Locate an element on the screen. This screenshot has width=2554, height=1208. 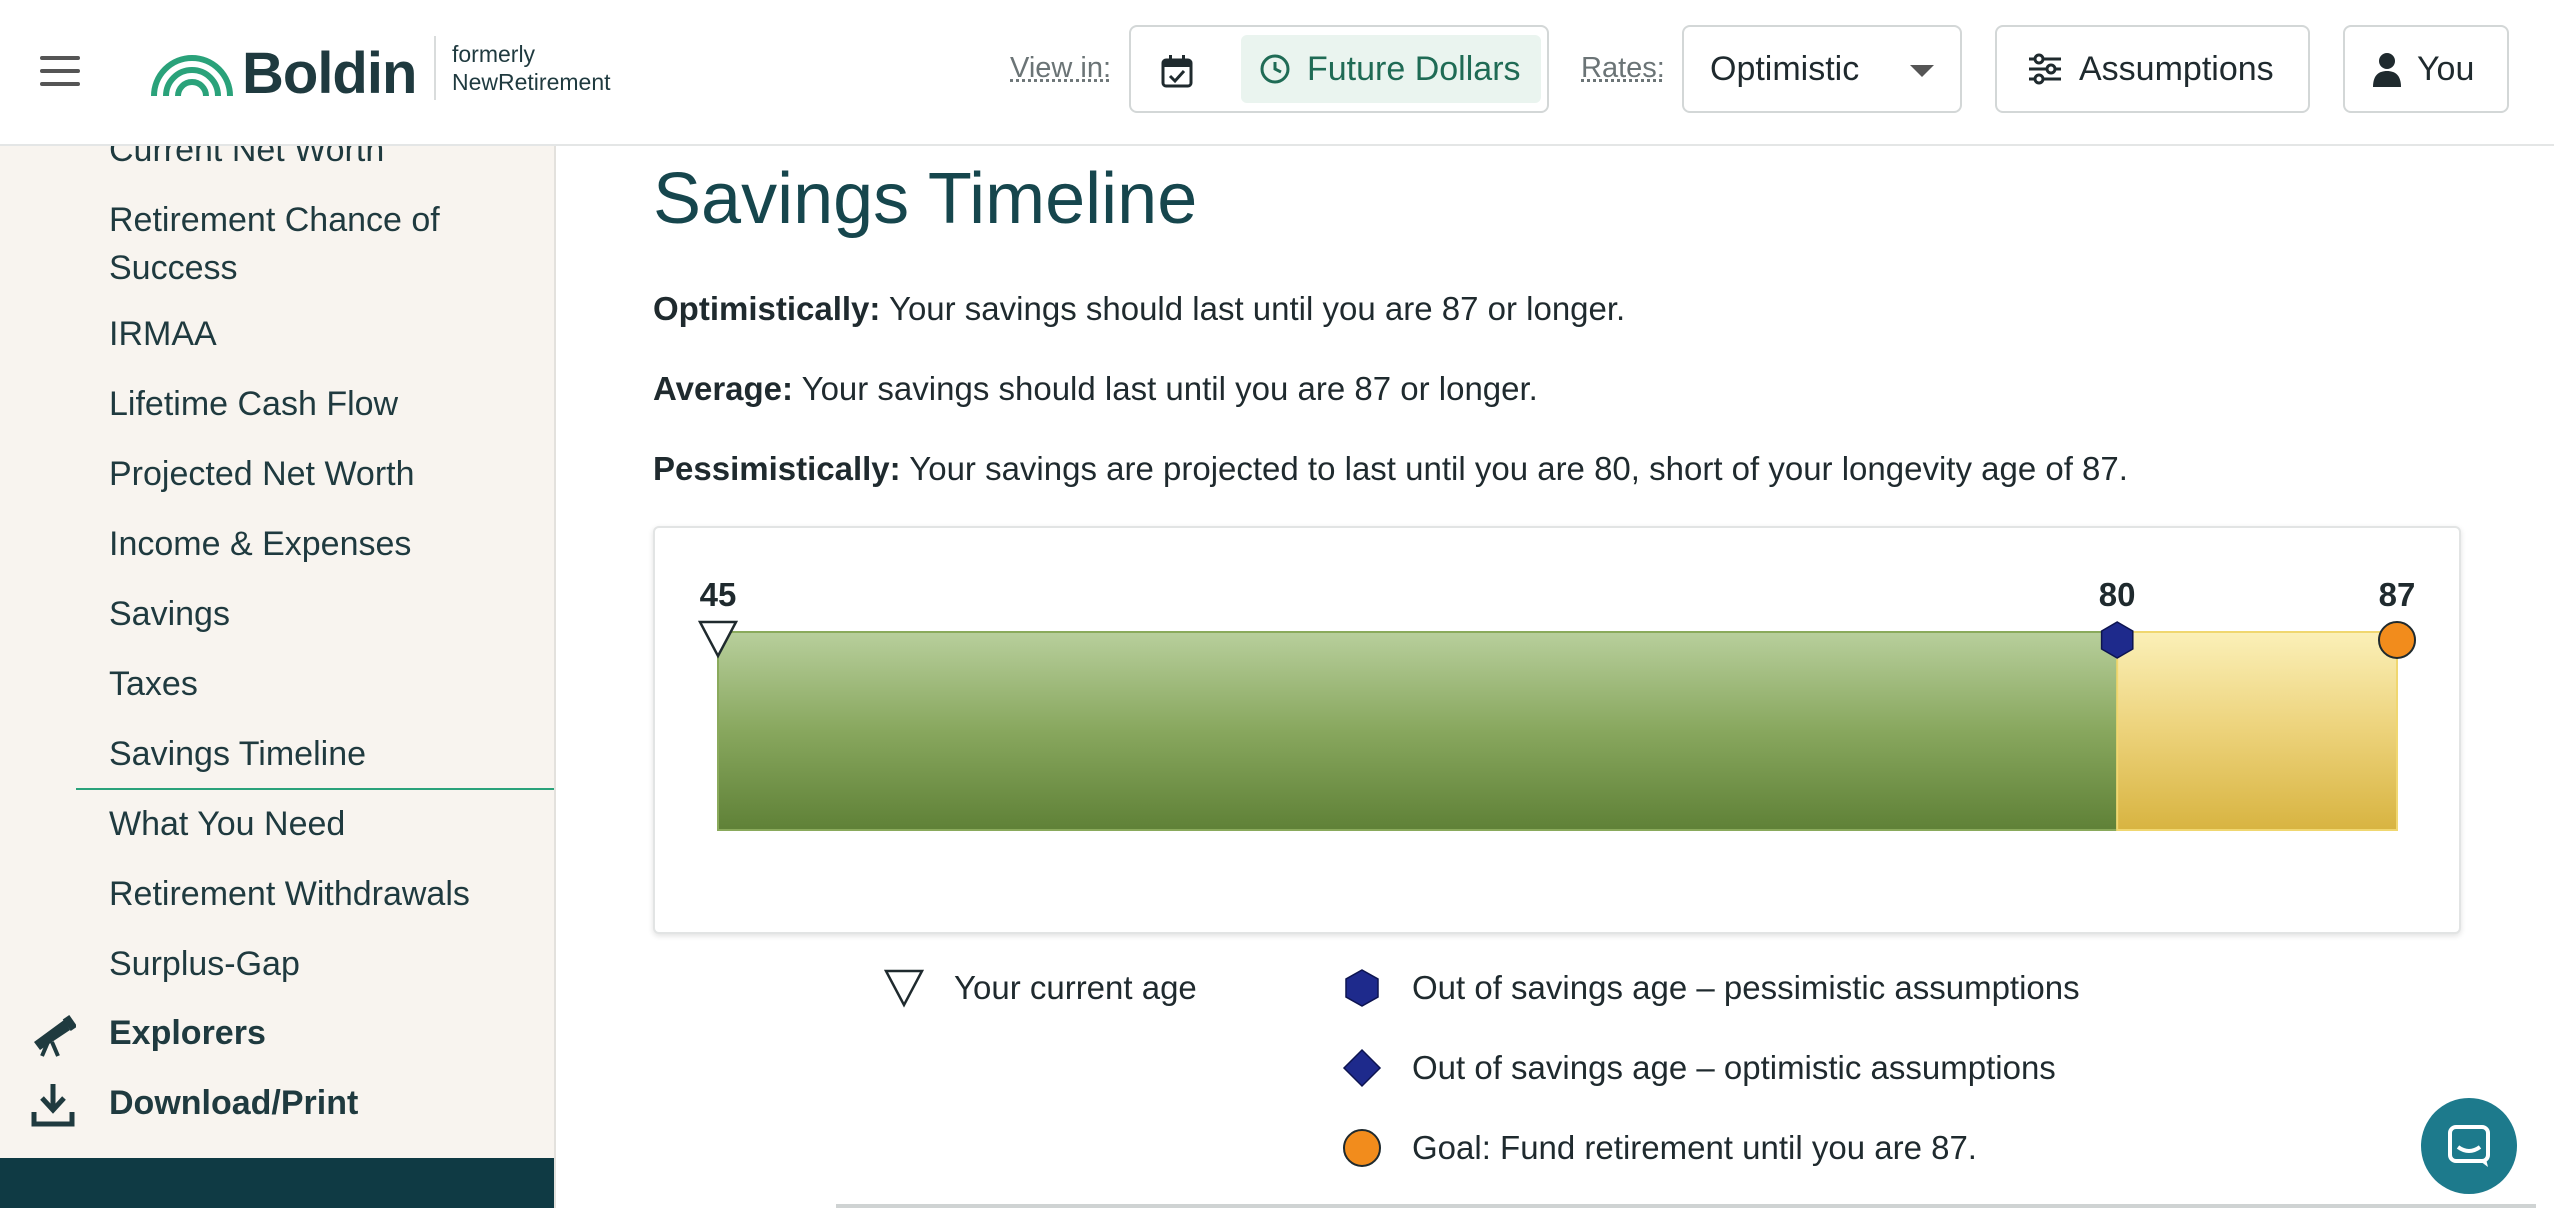
chat-icon is located at coordinates (2469, 1146).